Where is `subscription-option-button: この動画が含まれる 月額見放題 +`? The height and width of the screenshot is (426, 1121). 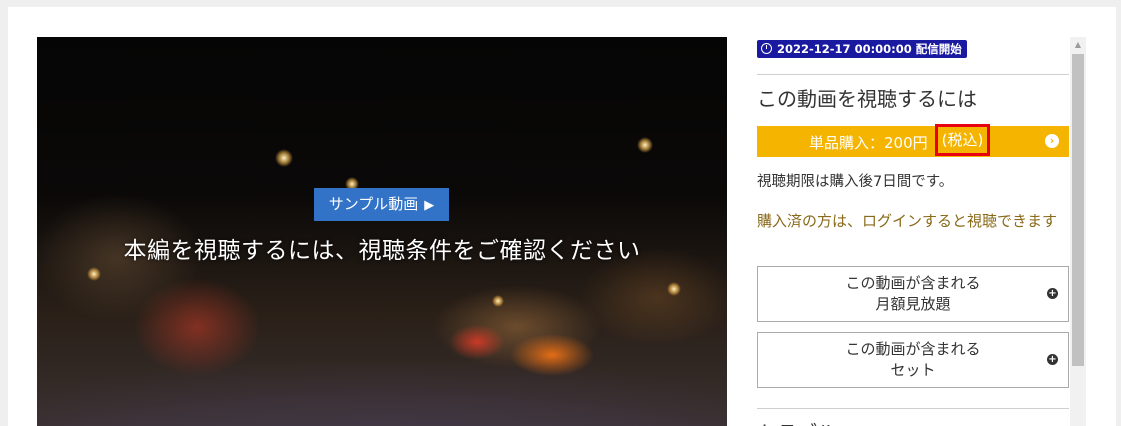
subscription-option-button: この動画が含まれる 月額見放題 + is located at coordinates (913, 294).